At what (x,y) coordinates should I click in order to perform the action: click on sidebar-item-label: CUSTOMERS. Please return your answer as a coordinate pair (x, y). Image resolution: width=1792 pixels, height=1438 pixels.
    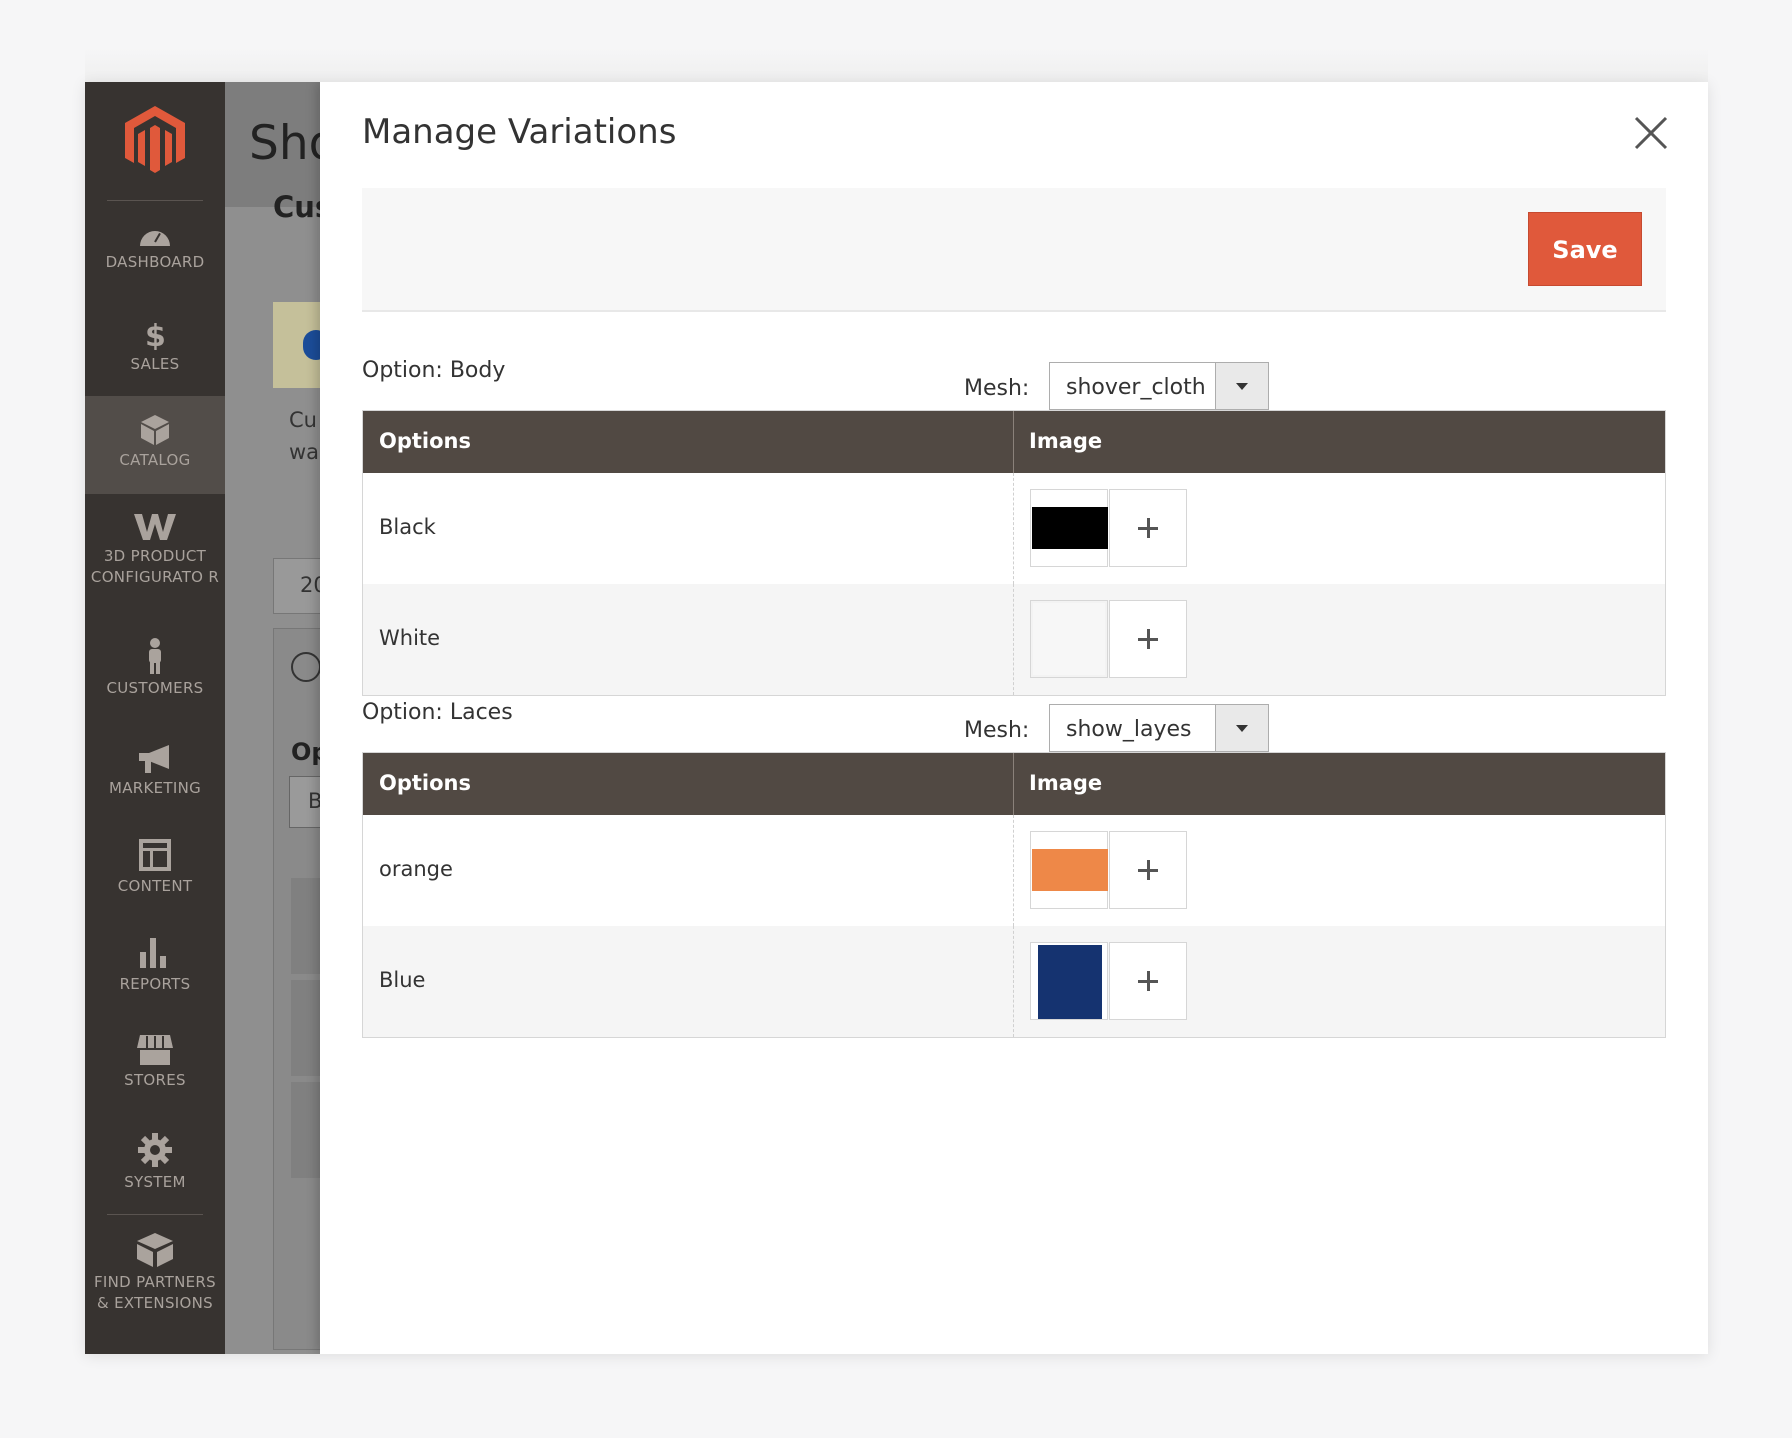
    Looking at the image, I should click on (155, 688).